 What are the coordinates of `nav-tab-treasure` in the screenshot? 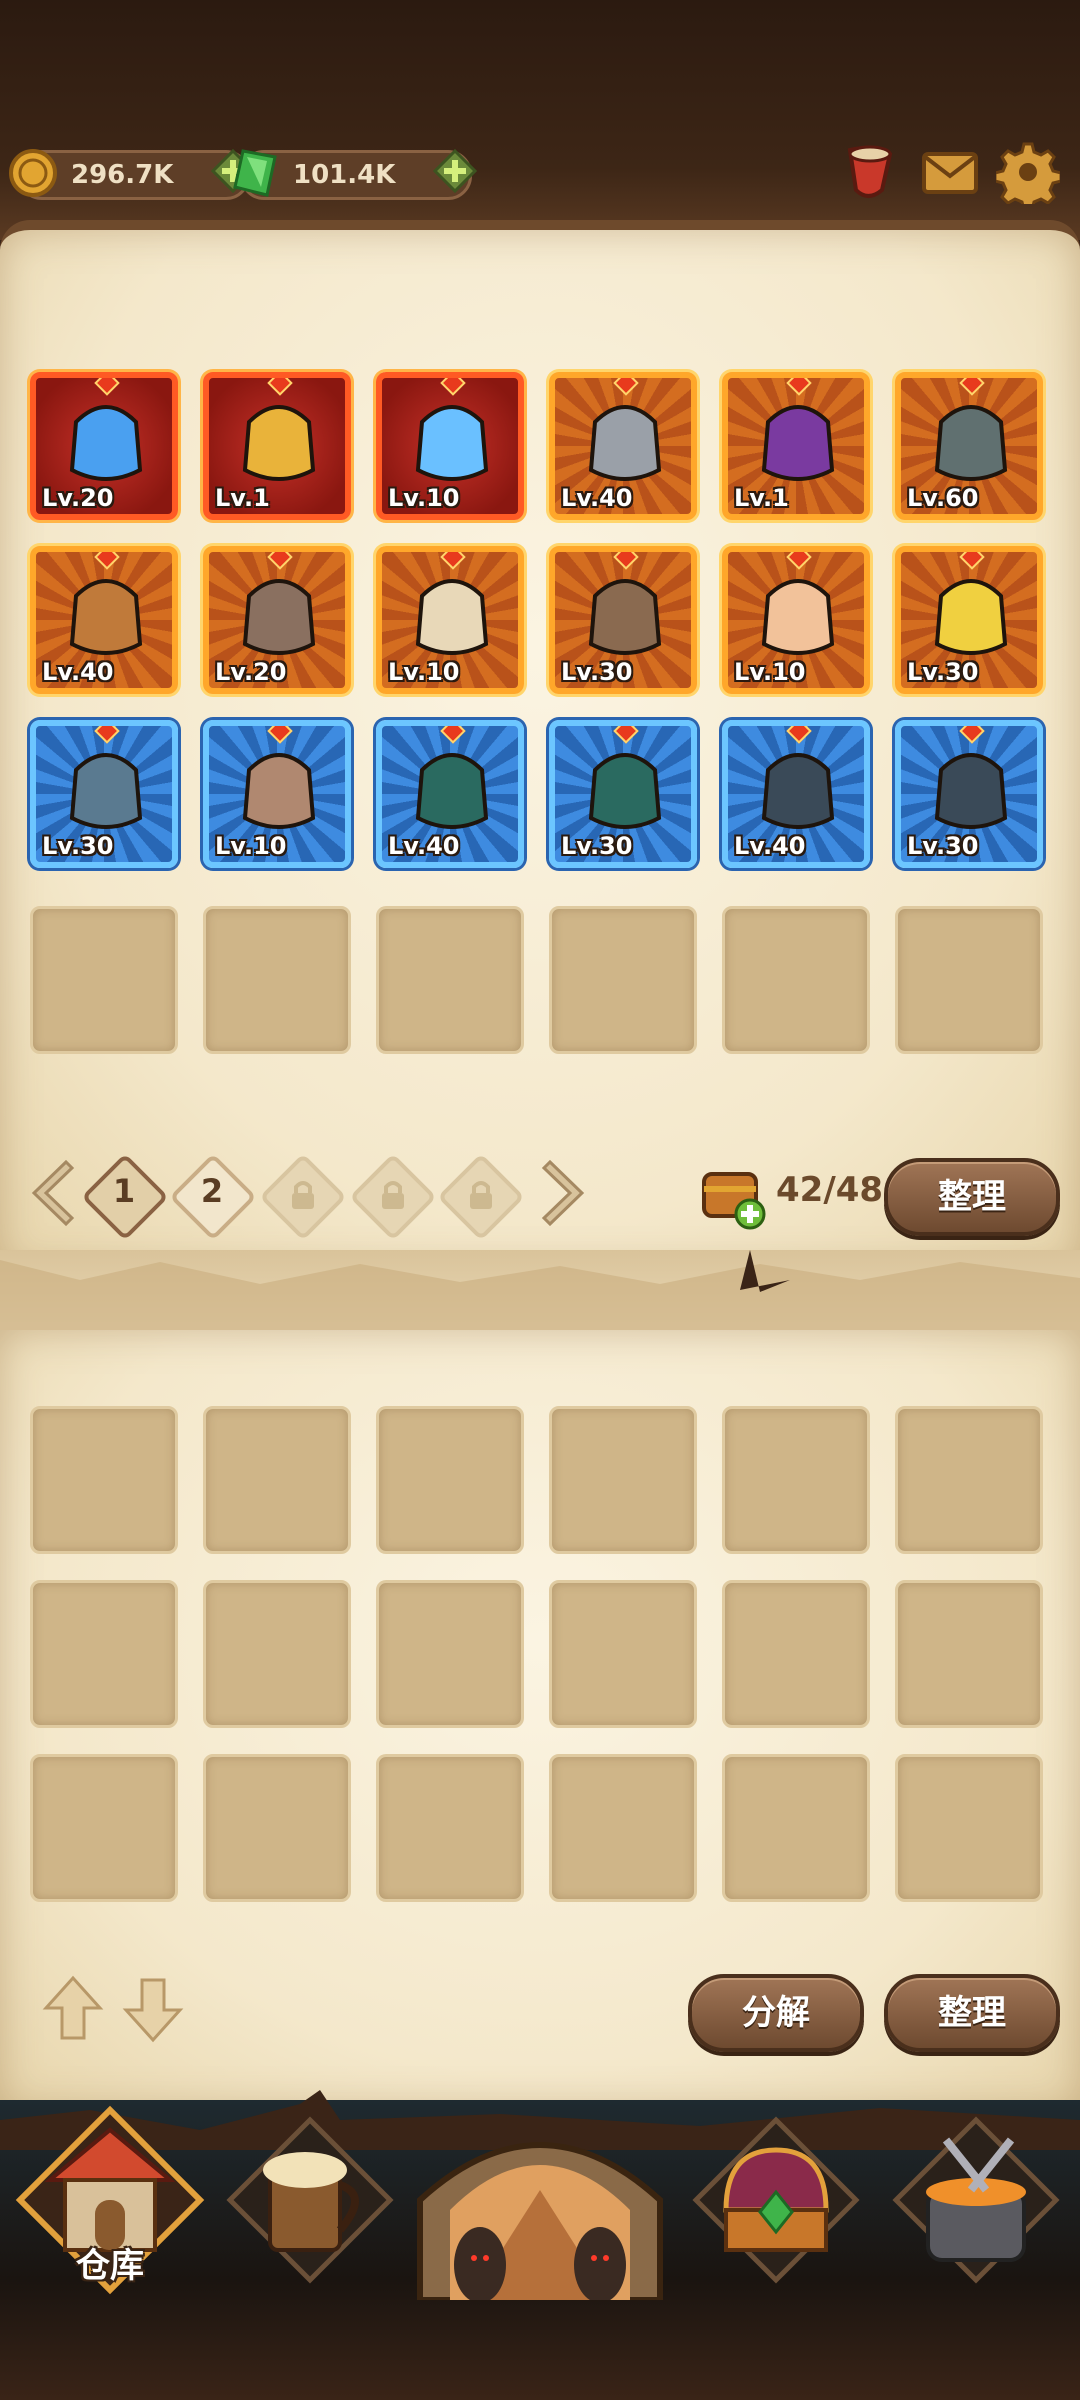 It's located at (776, 2200).